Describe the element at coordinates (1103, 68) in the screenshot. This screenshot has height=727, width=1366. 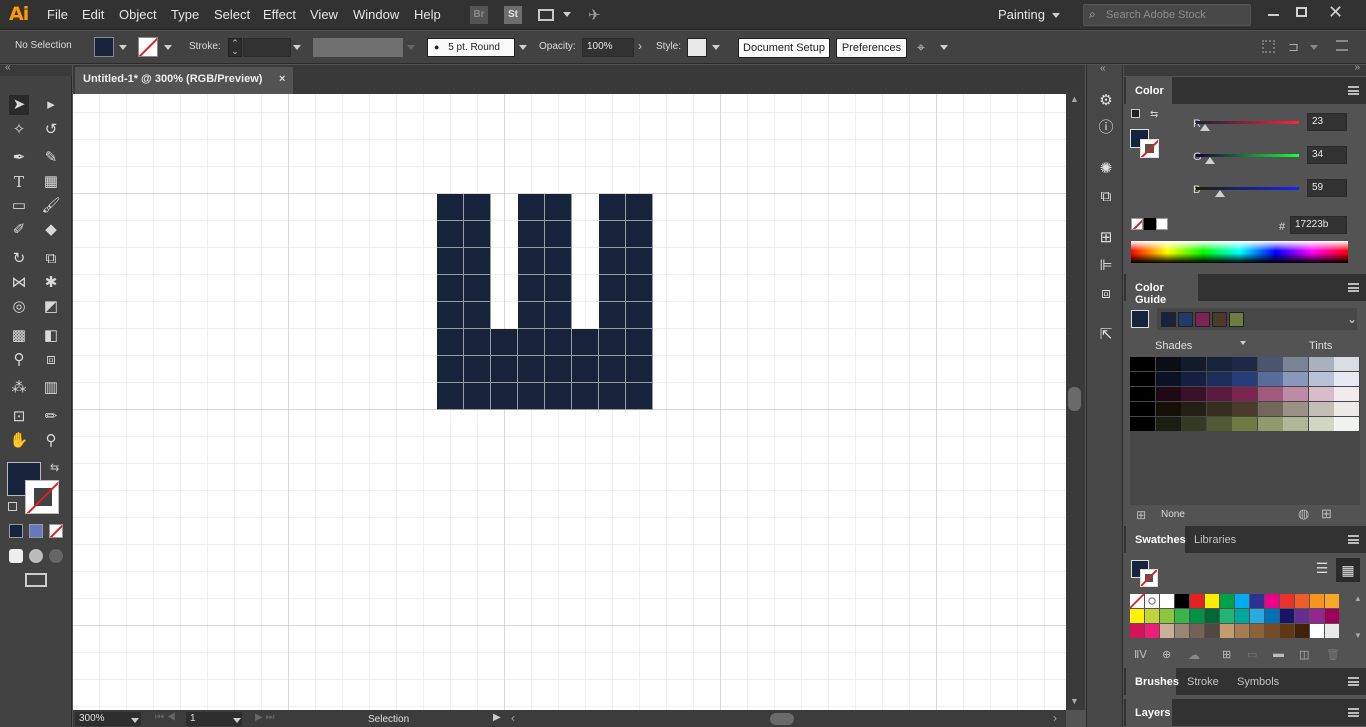
I see `expand-dock-icon: «` at that location.